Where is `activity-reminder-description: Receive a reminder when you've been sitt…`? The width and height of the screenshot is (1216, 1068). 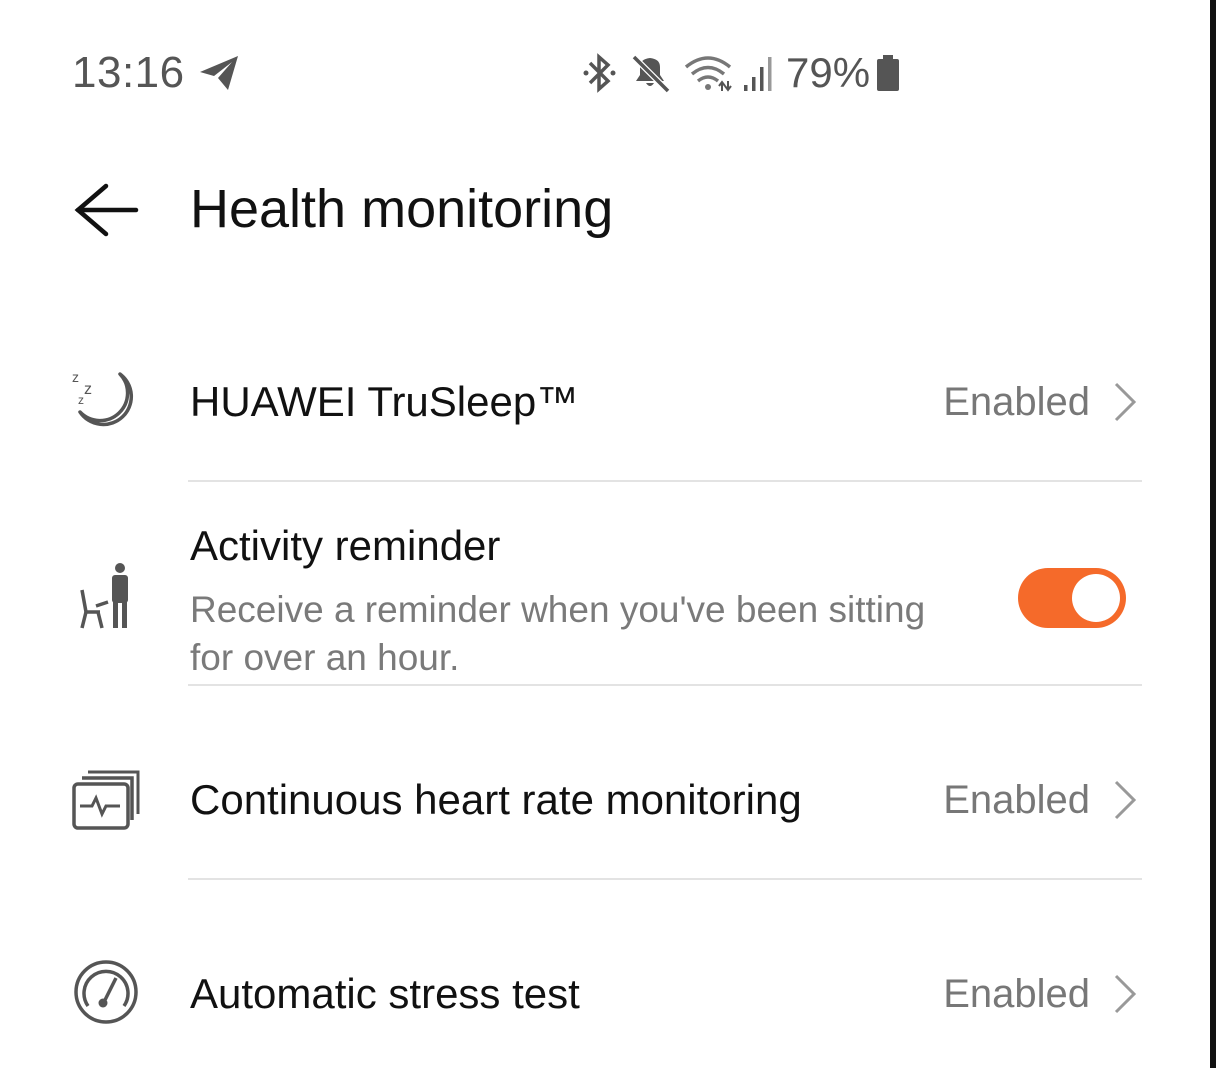
activity-reminder-description: Receive a reminder when you've been sitt… is located at coordinates (558, 633).